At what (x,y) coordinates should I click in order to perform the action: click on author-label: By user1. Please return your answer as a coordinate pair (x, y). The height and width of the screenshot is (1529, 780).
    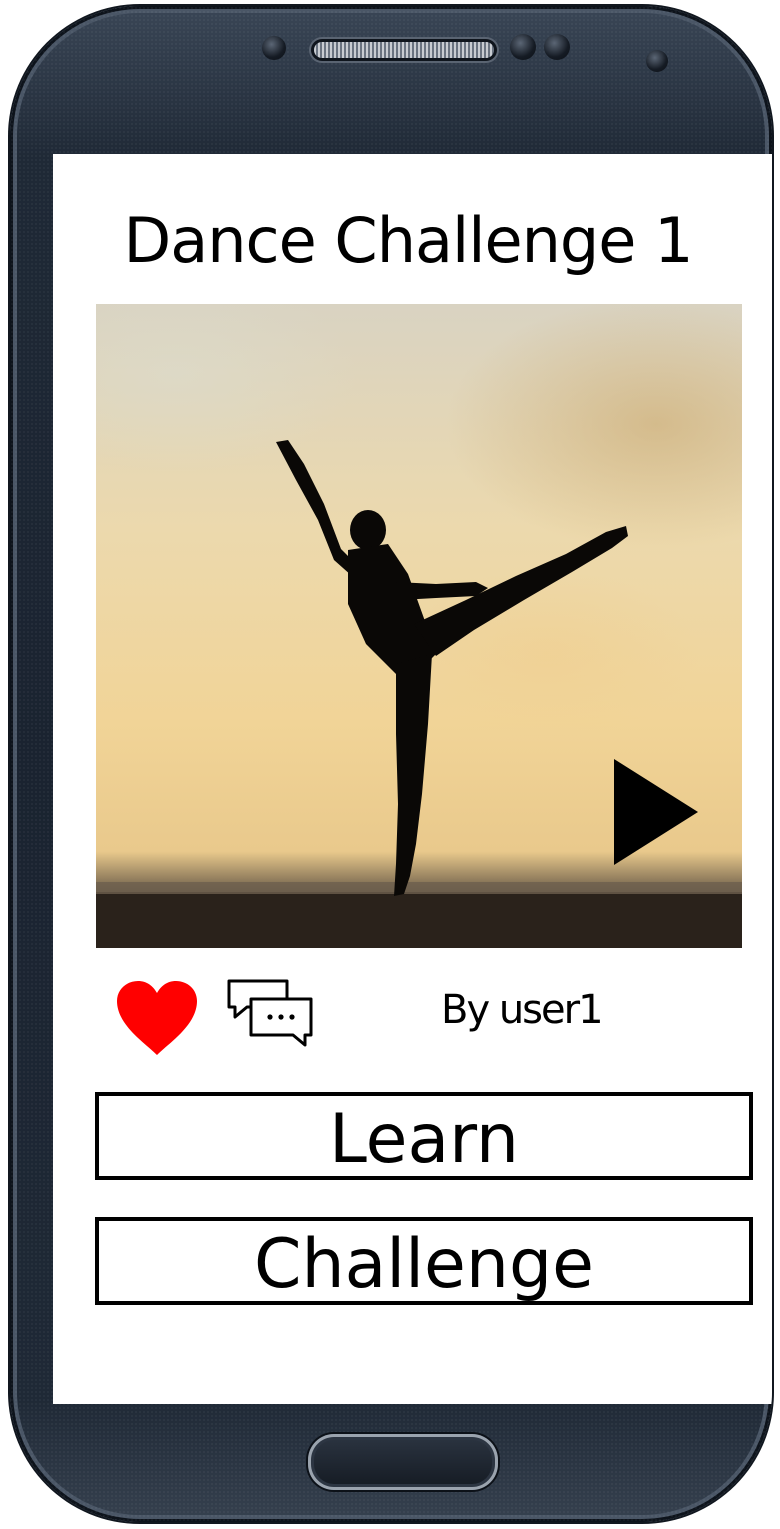
    Looking at the image, I should click on (522, 1010).